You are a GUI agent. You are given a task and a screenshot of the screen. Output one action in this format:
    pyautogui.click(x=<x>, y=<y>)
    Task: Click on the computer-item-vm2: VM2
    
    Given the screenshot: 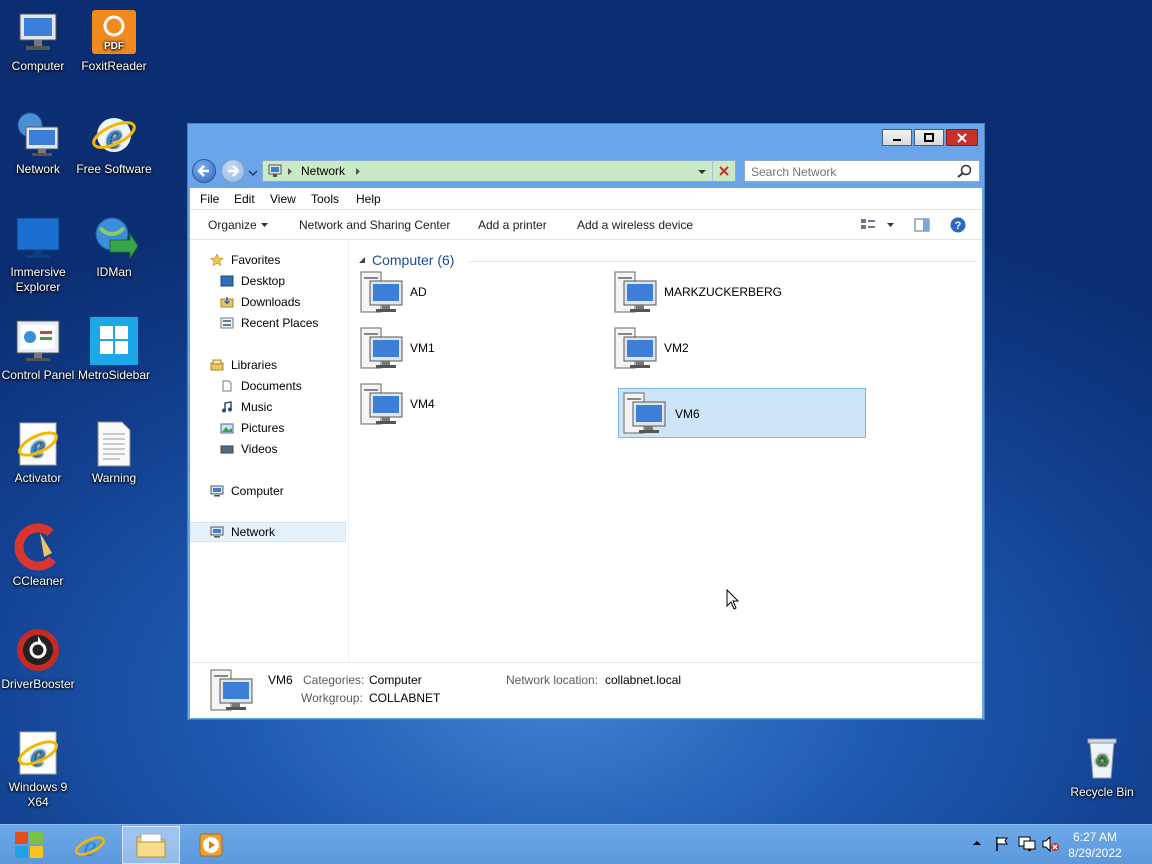 What is the action you would take?
    pyautogui.click(x=728, y=348)
    